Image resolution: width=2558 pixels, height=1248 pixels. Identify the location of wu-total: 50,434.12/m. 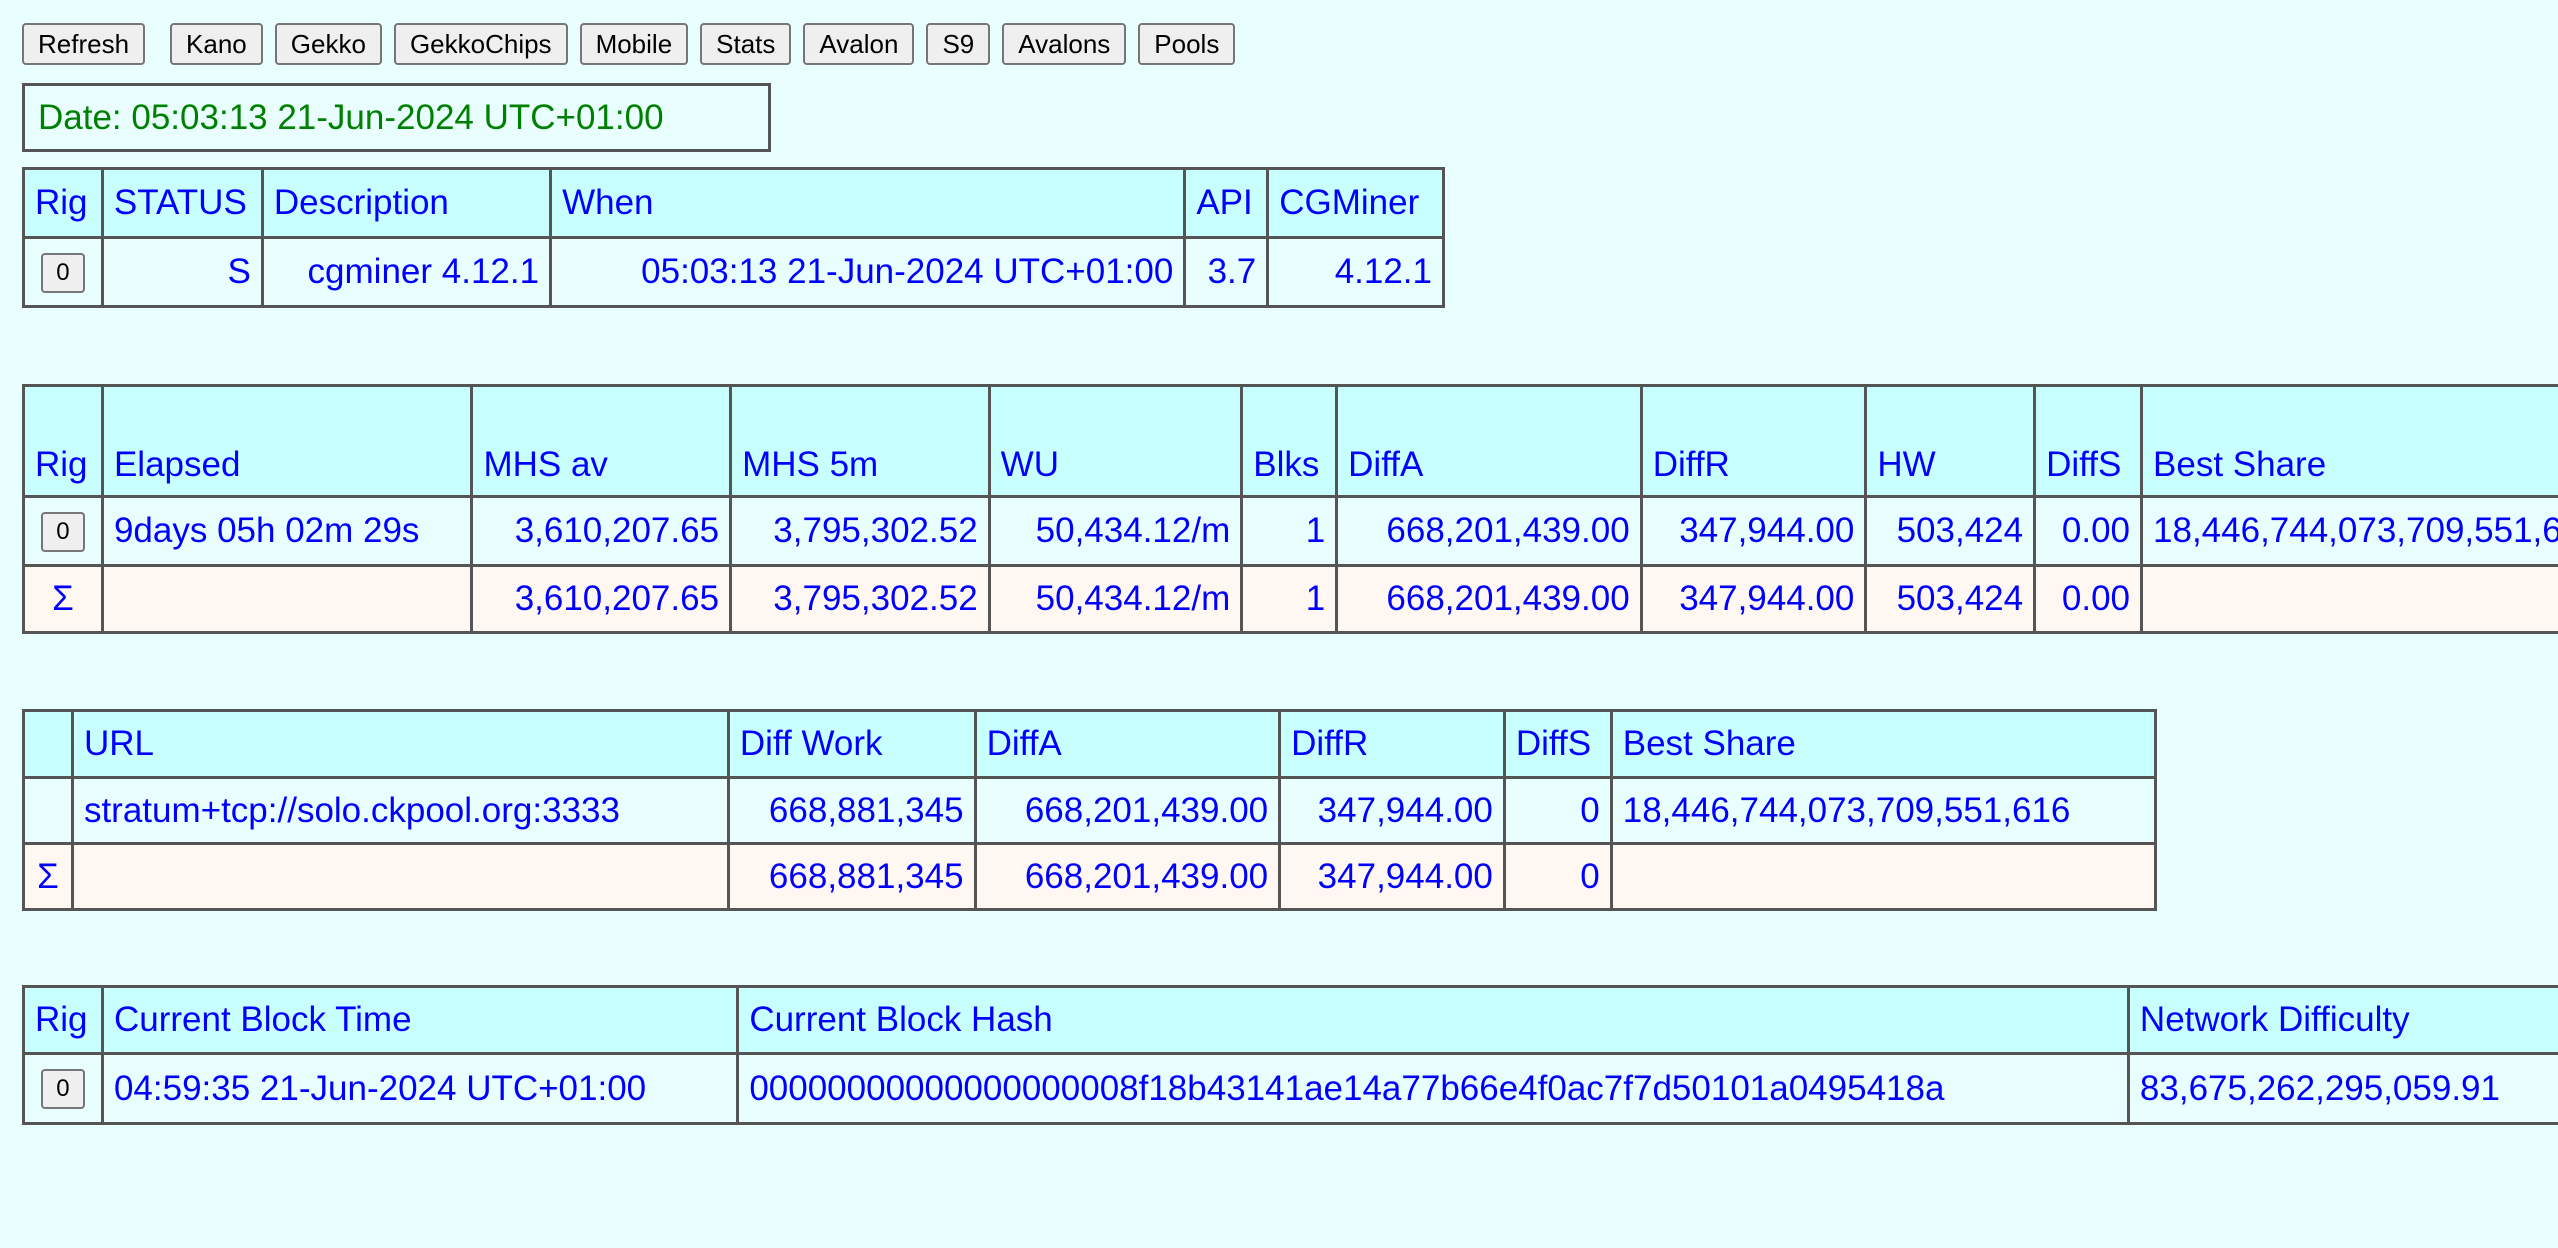
(1115, 599).